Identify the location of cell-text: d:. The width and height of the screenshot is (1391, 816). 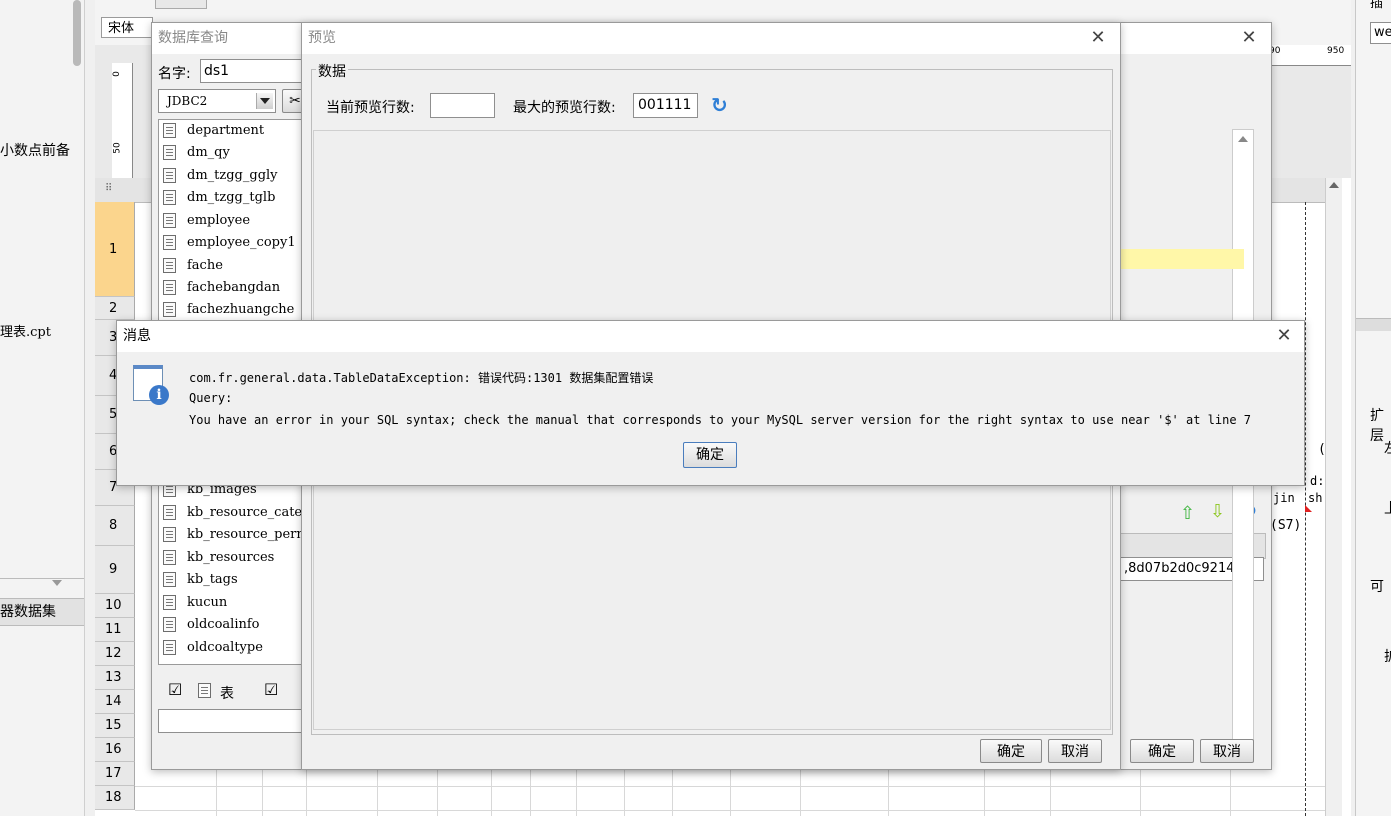
(1317, 481).